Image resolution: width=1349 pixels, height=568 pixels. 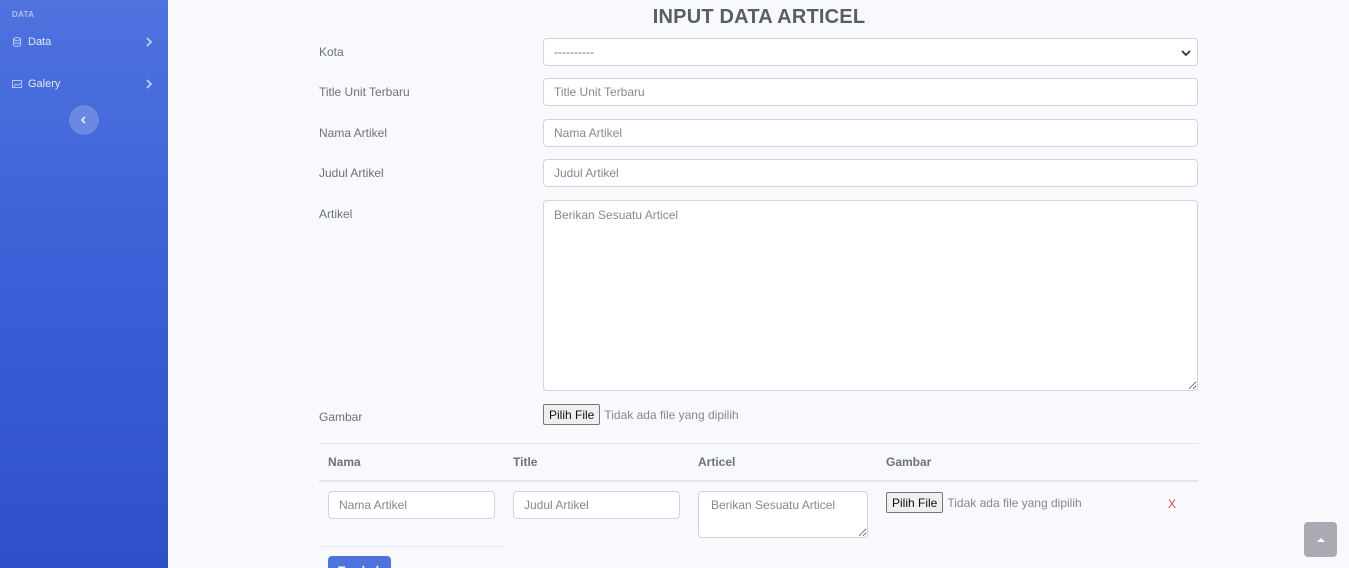 What do you see at coordinates (84, 284) in the screenshot?
I see `sidebar: DATA Data Galery` at bounding box center [84, 284].